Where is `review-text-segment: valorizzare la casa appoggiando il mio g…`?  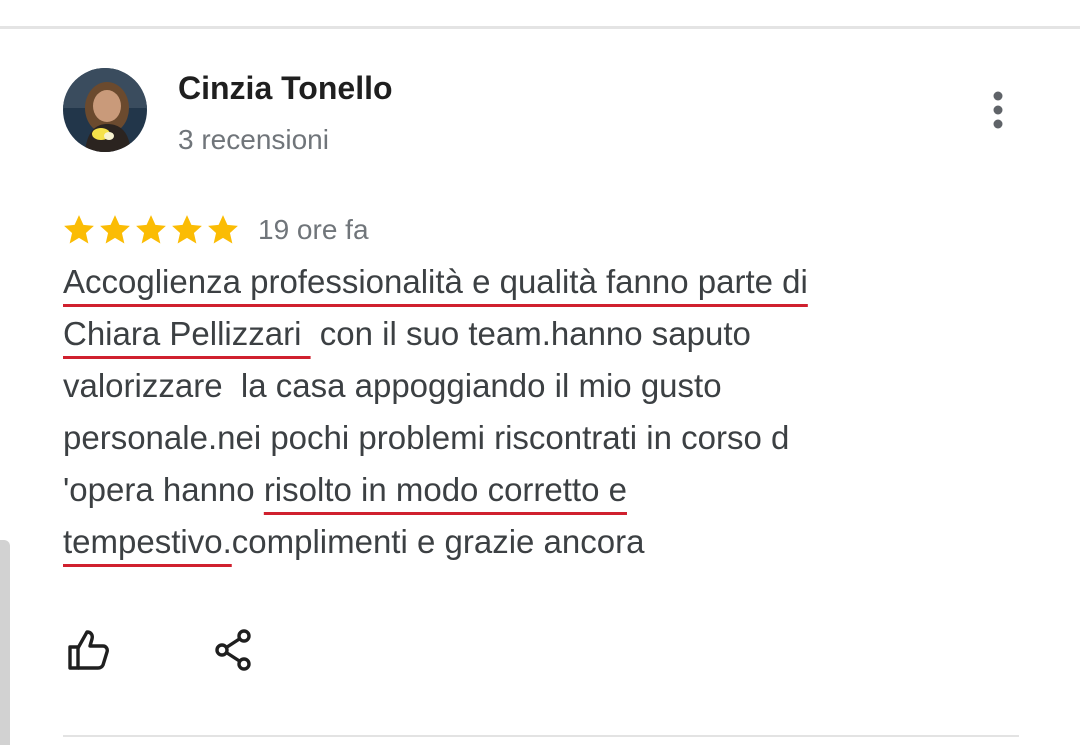
review-text-segment: valorizzare la casa appoggiando il mio g… is located at coordinates (392, 385).